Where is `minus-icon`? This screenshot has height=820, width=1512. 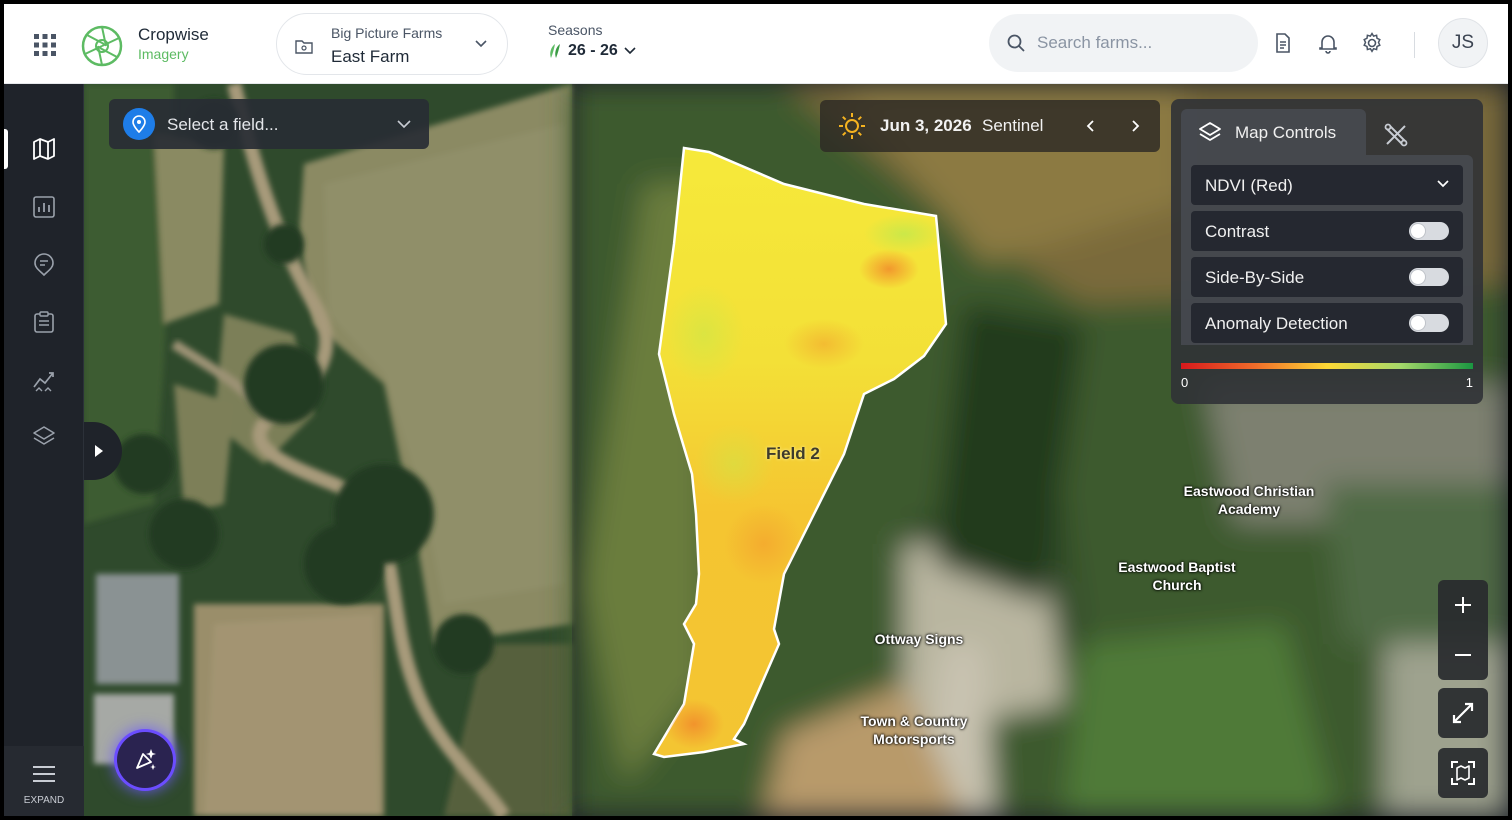 minus-icon is located at coordinates (1463, 655).